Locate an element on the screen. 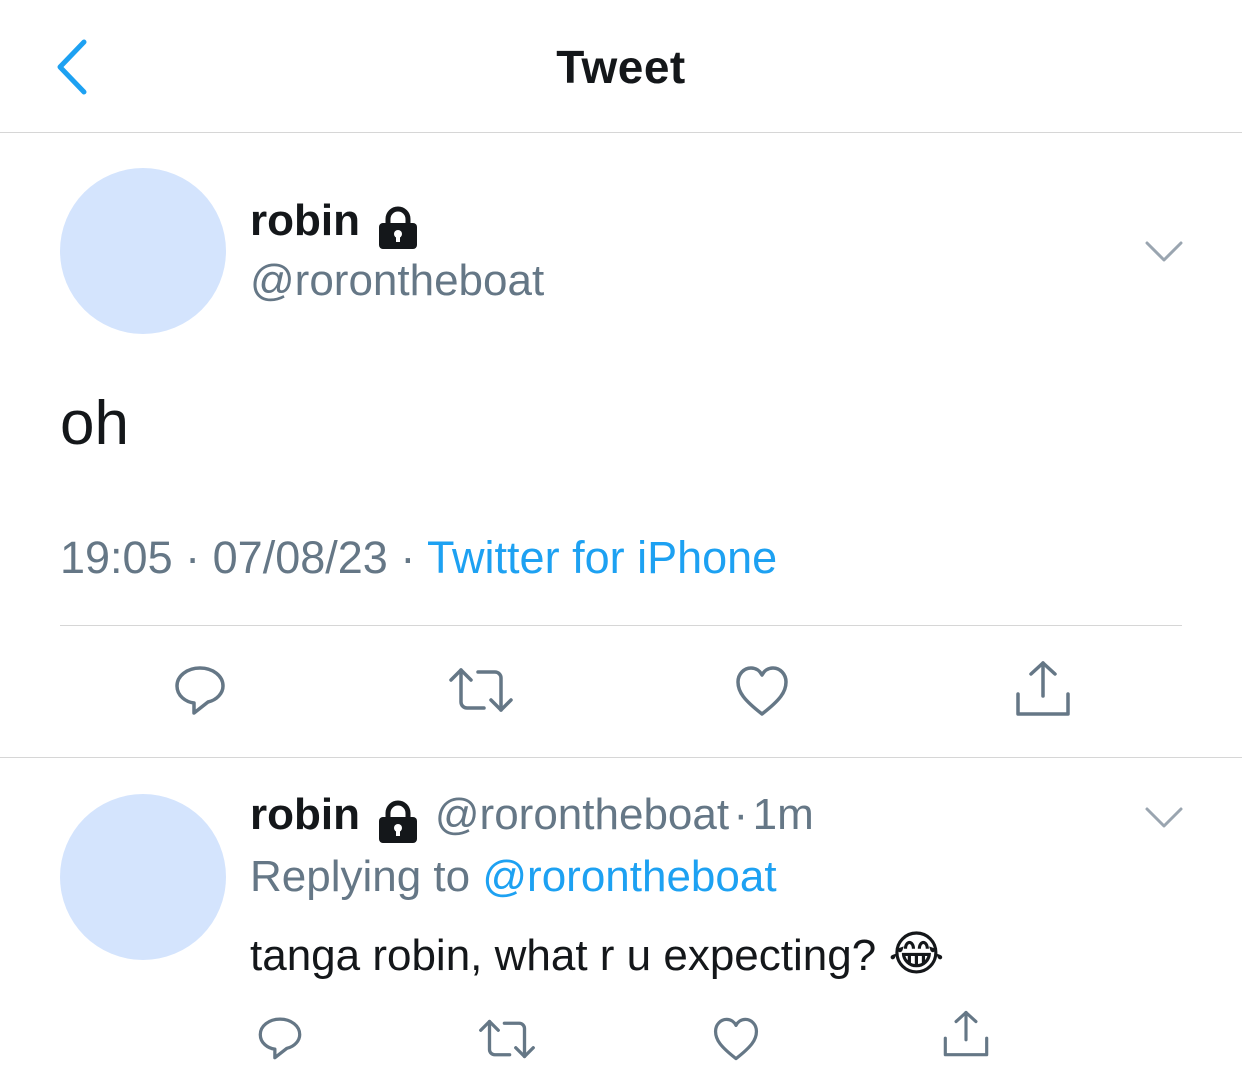  reply-reply-button is located at coordinates (280, 1040).